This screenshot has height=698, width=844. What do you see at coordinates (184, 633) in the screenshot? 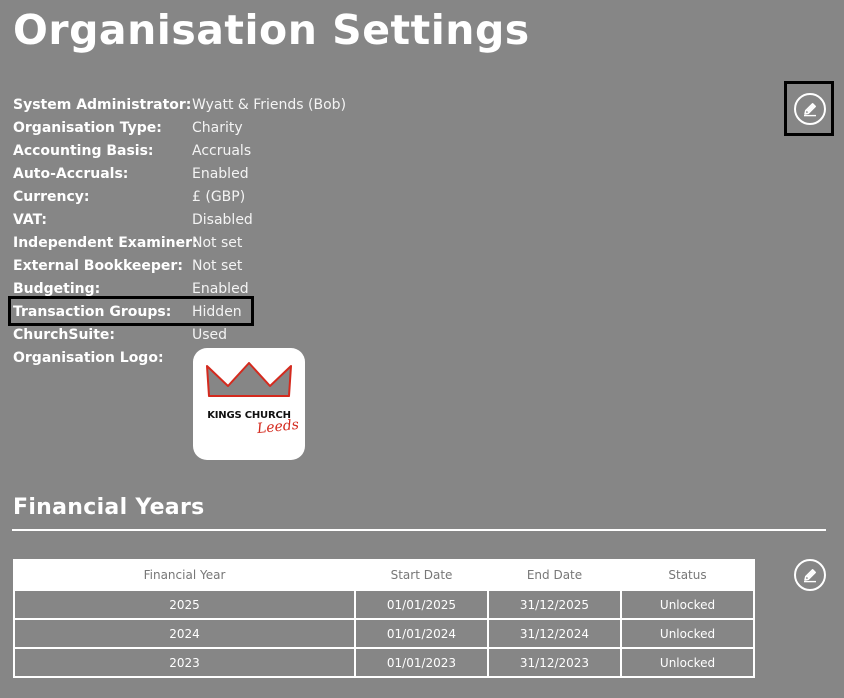
I see `cell-financial-year: 2024` at bounding box center [184, 633].